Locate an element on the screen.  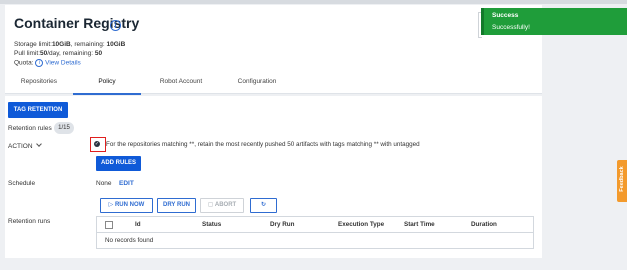
retention-runs-label: Retention runs is located at coordinates (29, 221).